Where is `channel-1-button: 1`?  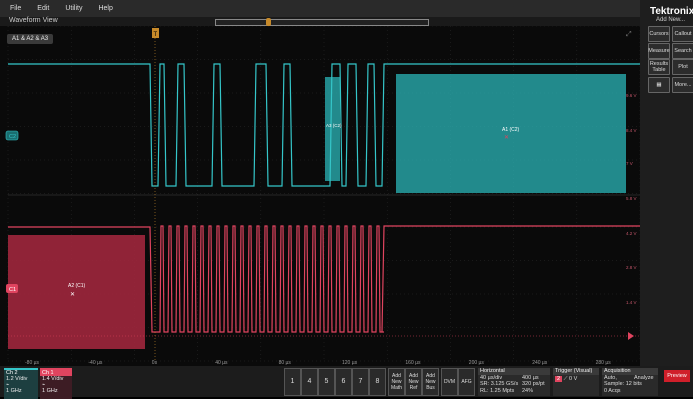 channel-1-button: 1 is located at coordinates (292, 382).